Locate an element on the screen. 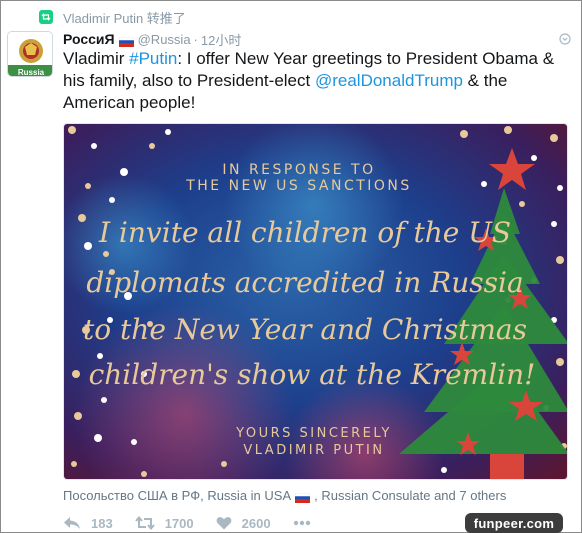  retweet-count: 1700 is located at coordinates (179, 523).